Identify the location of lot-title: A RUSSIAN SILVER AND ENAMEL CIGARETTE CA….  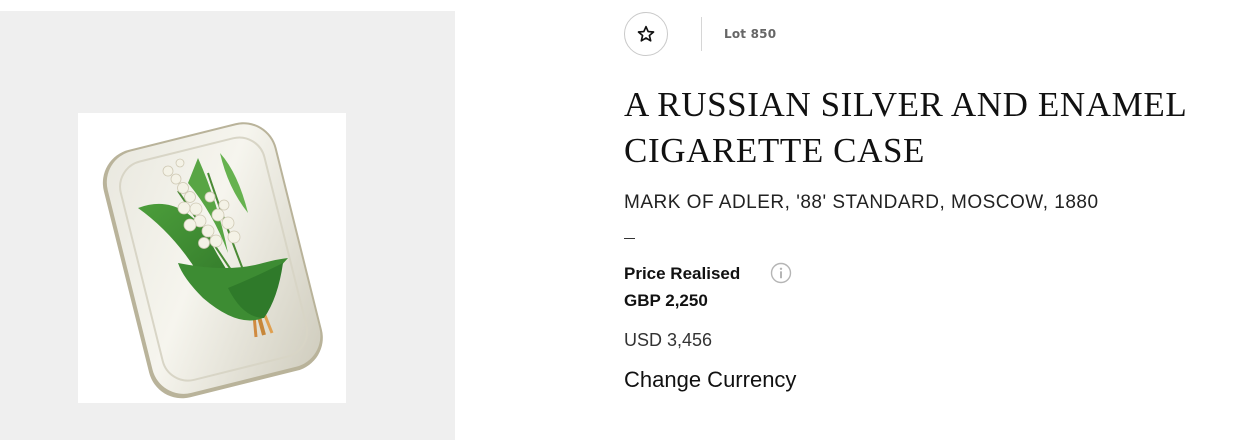
(905, 127).